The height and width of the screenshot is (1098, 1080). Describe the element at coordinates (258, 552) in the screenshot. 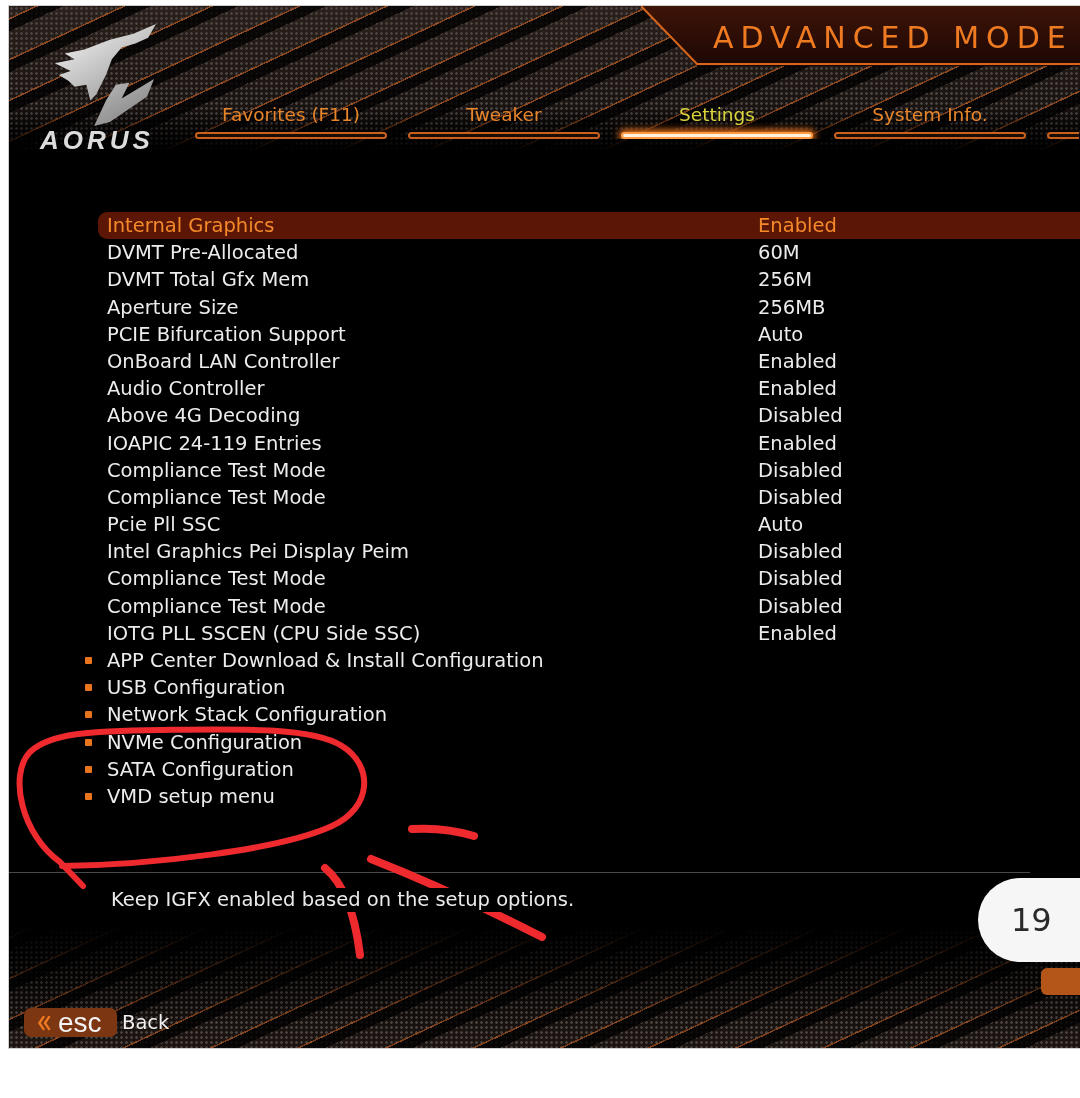

I see `setting-label: Intel Graphics Pei Display Peim` at that location.